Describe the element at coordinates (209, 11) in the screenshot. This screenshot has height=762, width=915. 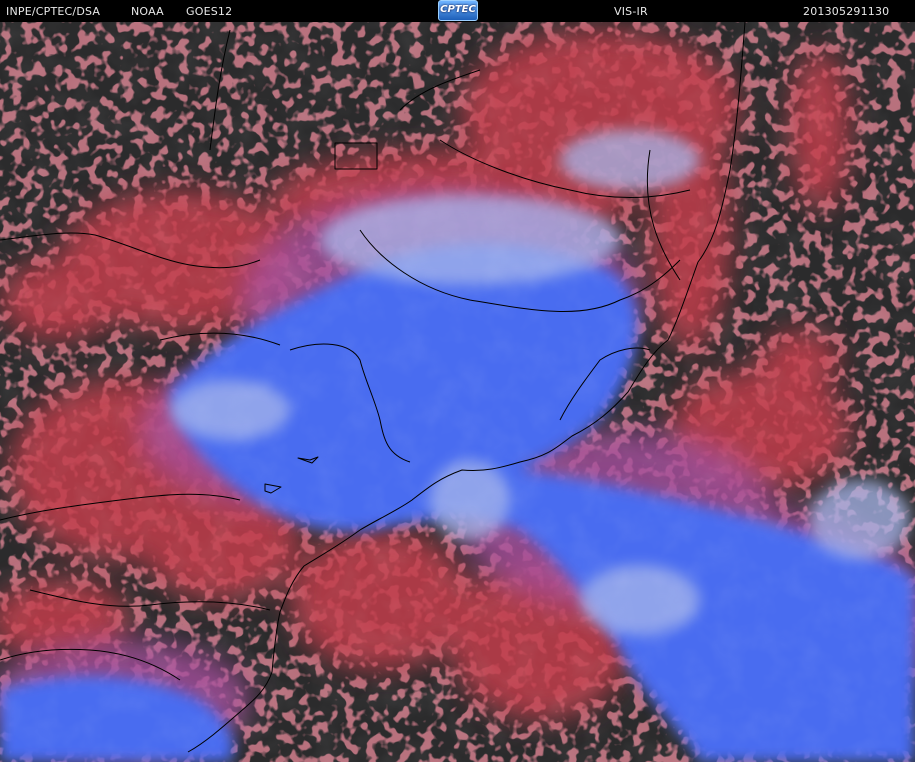
I see `satellite-label: GOES12` at that location.